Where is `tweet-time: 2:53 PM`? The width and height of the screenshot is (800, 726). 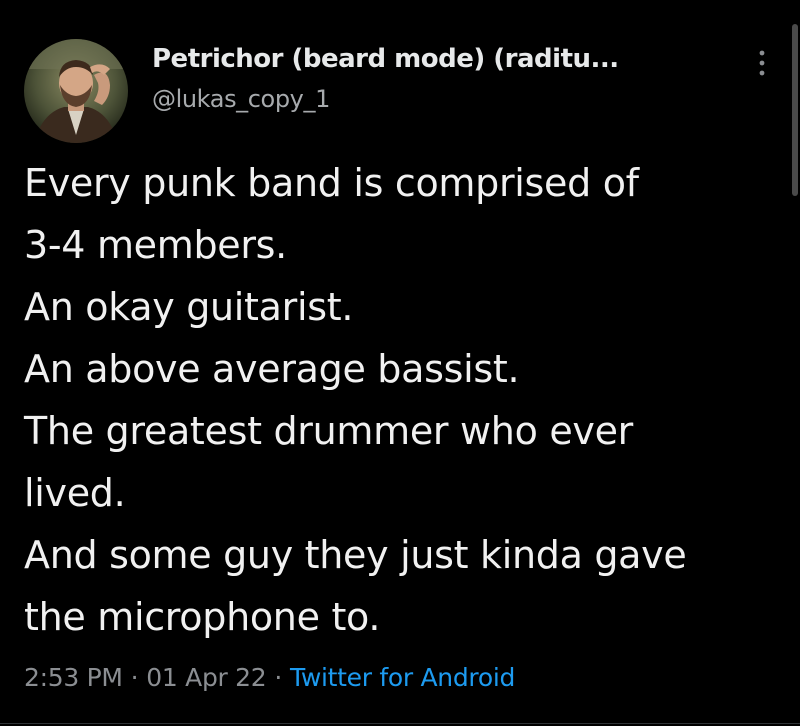 tweet-time: 2:53 PM is located at coordinates (73, 677).